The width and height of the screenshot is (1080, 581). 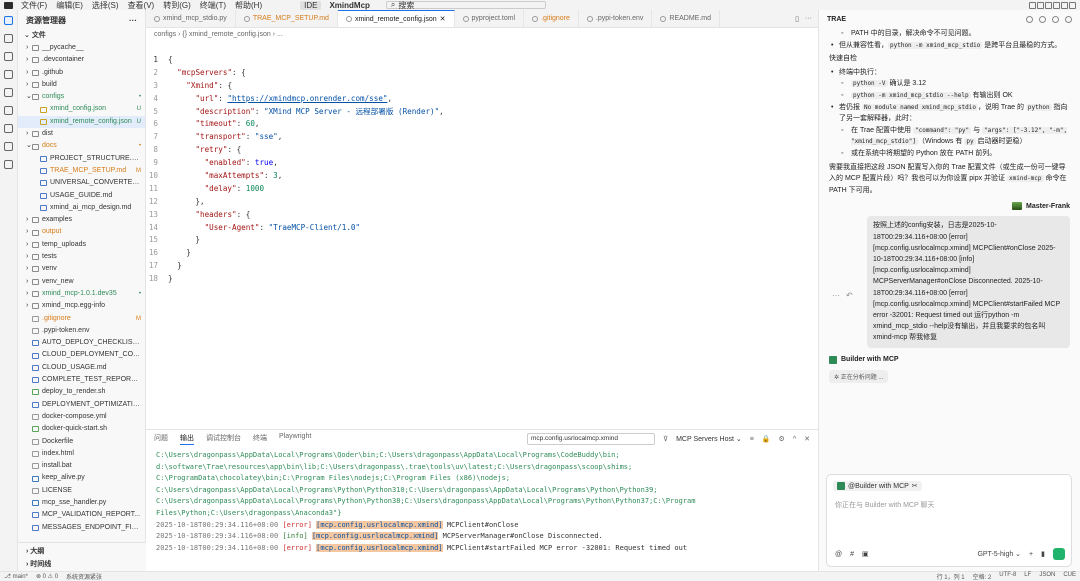 What do you see at coordinates (794, 439) in the screenshot?
I see `maximize-panel-icon: ^` at bounding box center [794, 439].